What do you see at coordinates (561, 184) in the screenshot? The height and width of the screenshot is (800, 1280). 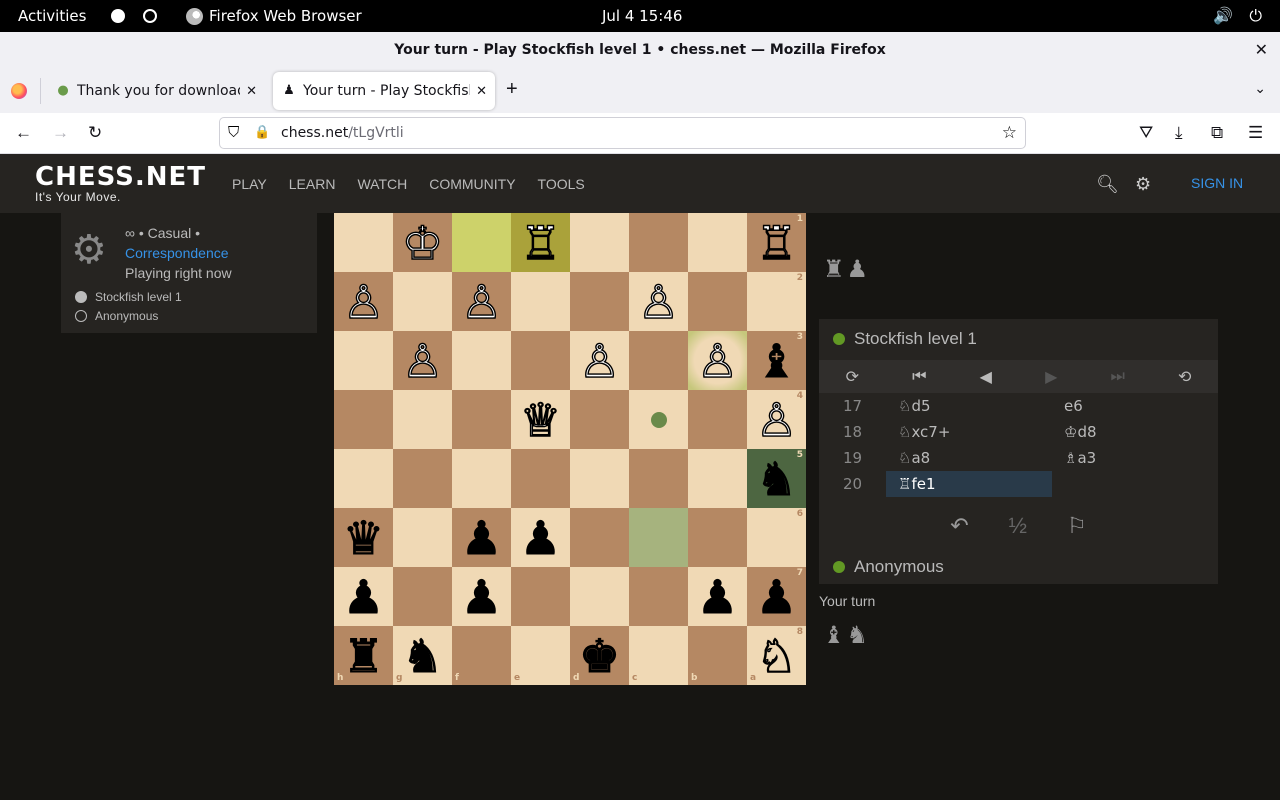 I see `menu-tools: TOOLS` at bounding box center [561, 184].